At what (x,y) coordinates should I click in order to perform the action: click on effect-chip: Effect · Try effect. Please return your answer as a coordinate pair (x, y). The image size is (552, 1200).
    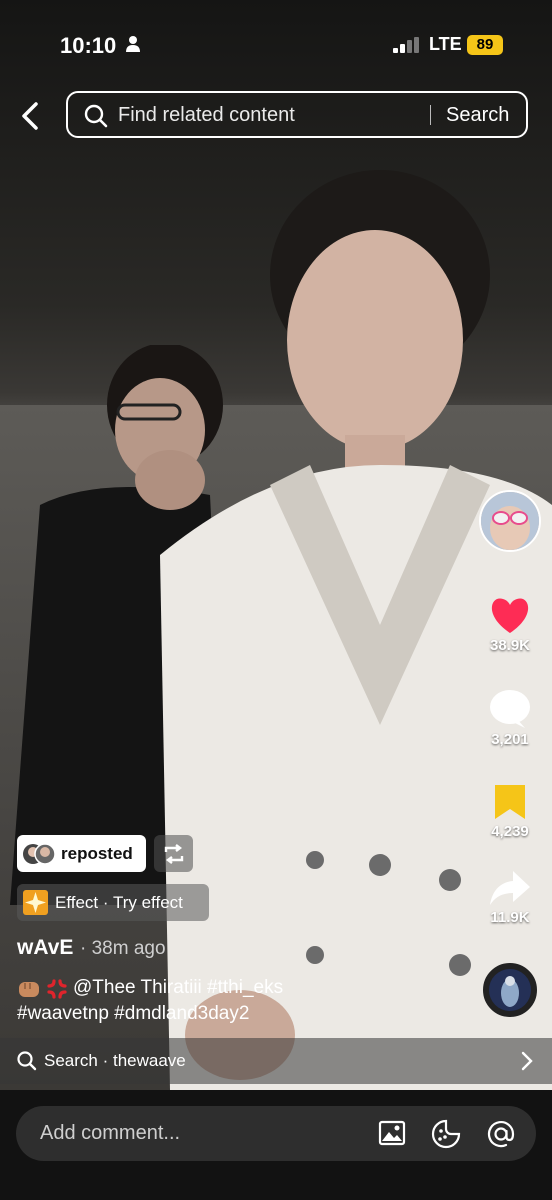
    Looking at the image, I should click on (113, 902).